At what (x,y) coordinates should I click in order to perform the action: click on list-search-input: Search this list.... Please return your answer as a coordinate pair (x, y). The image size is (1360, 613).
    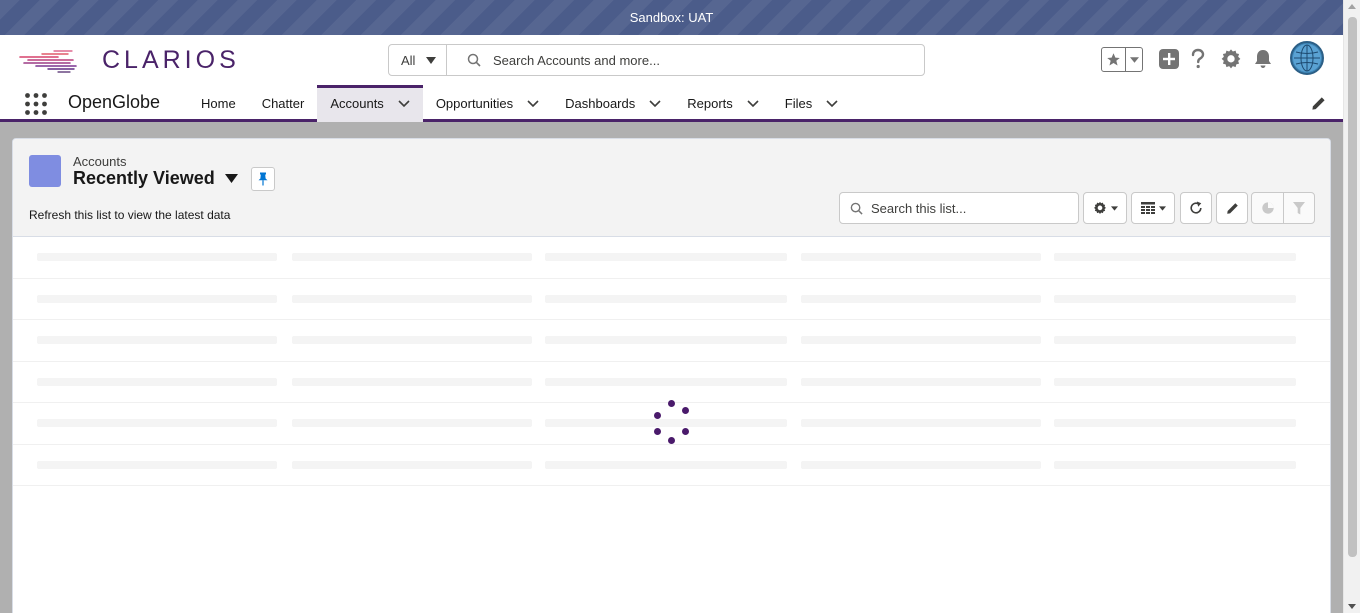
    Looking at the image, I should click on (959, 208).